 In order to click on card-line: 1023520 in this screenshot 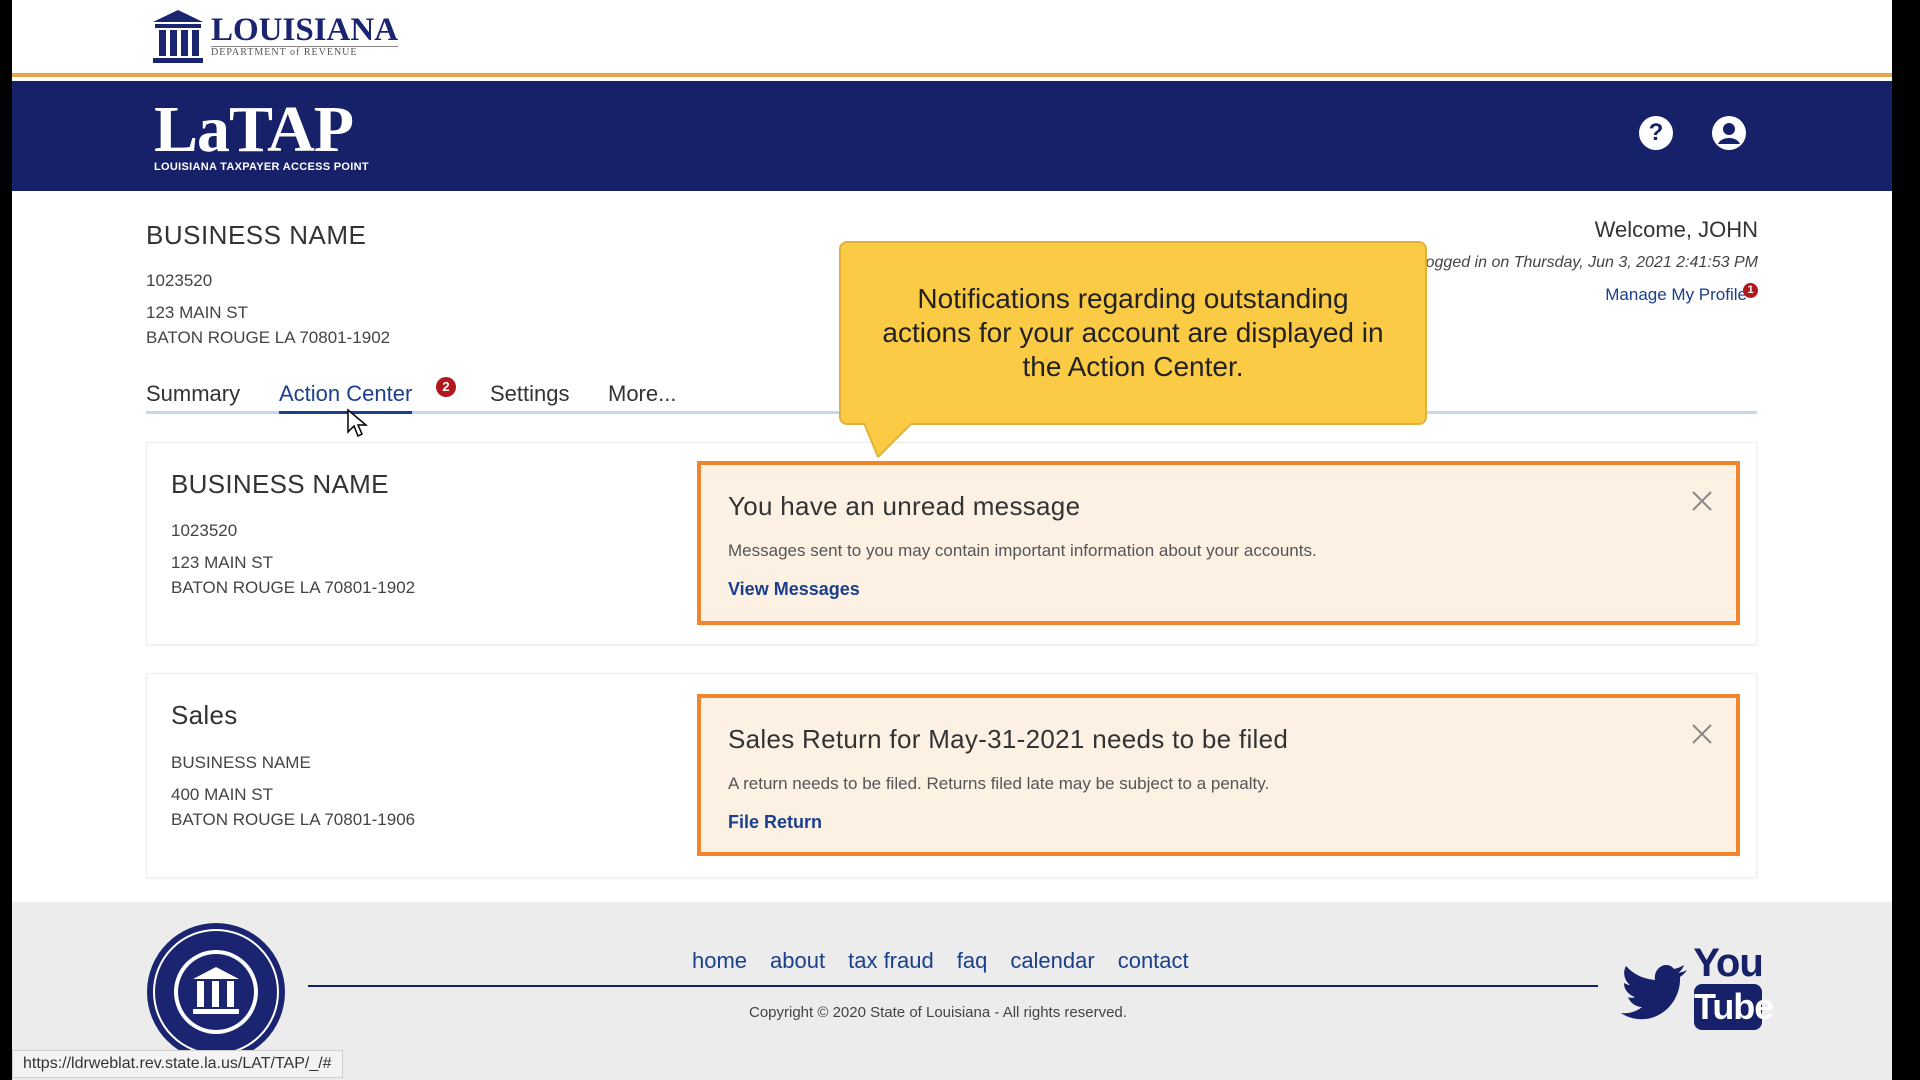, I will do `click(204, 530)`.